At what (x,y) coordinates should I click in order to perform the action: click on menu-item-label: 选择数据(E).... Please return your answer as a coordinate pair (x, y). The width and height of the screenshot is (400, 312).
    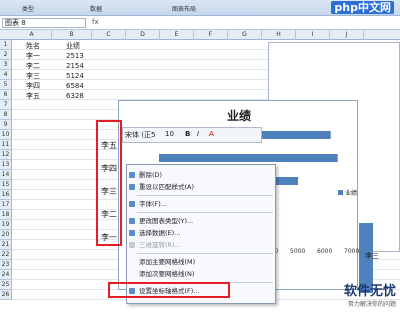
    Looking at the image, I should click on (160, 233).